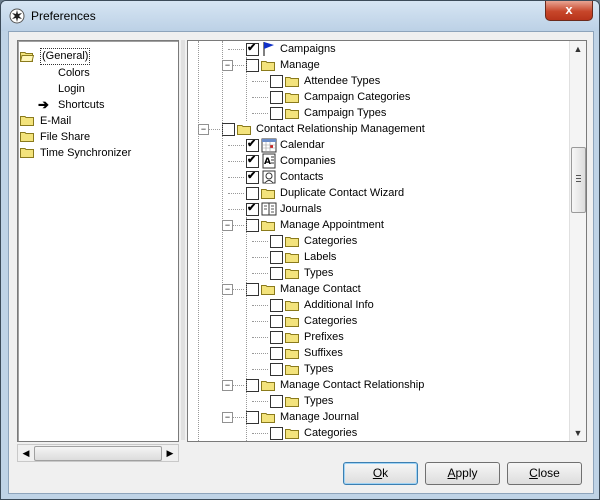  Describe the element at coordinates (578, 180) in the screenshot. I see `vscroll-thumb` at that location.